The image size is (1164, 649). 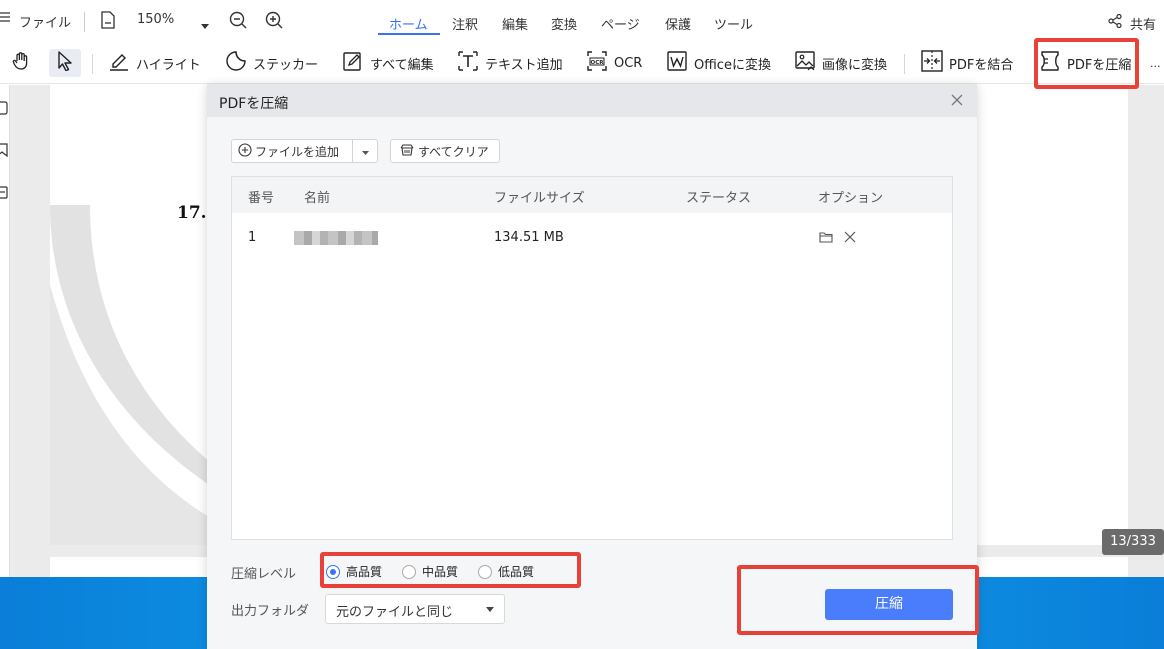 What do you see at coordinates (286, 65) in the screenshot?
I see `sticker-label: ステッカー` at bounding box center [286, 65].